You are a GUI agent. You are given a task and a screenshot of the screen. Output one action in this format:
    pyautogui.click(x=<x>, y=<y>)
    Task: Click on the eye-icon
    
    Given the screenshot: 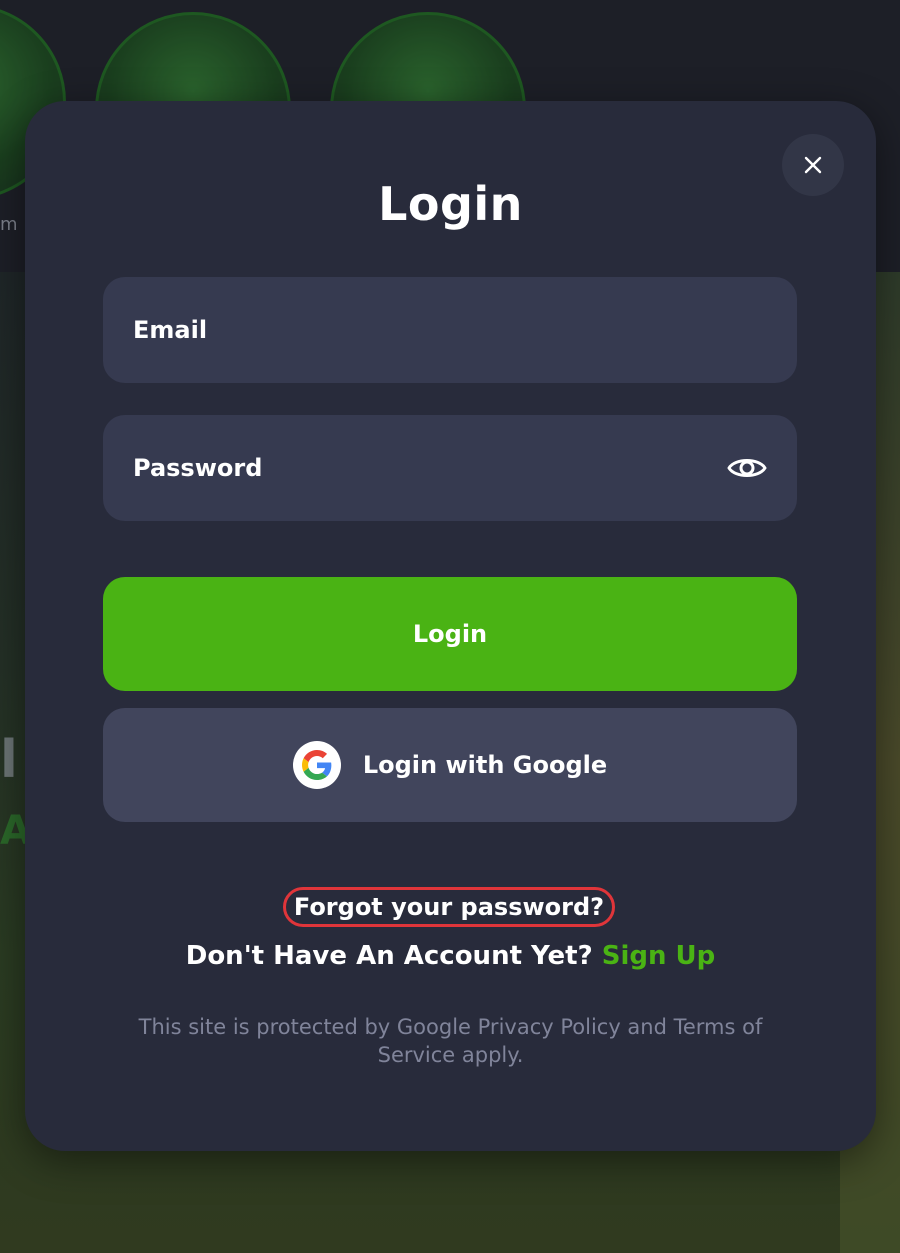 What is the action you would take?
    pyautogui.click(x=747, y=468)
    